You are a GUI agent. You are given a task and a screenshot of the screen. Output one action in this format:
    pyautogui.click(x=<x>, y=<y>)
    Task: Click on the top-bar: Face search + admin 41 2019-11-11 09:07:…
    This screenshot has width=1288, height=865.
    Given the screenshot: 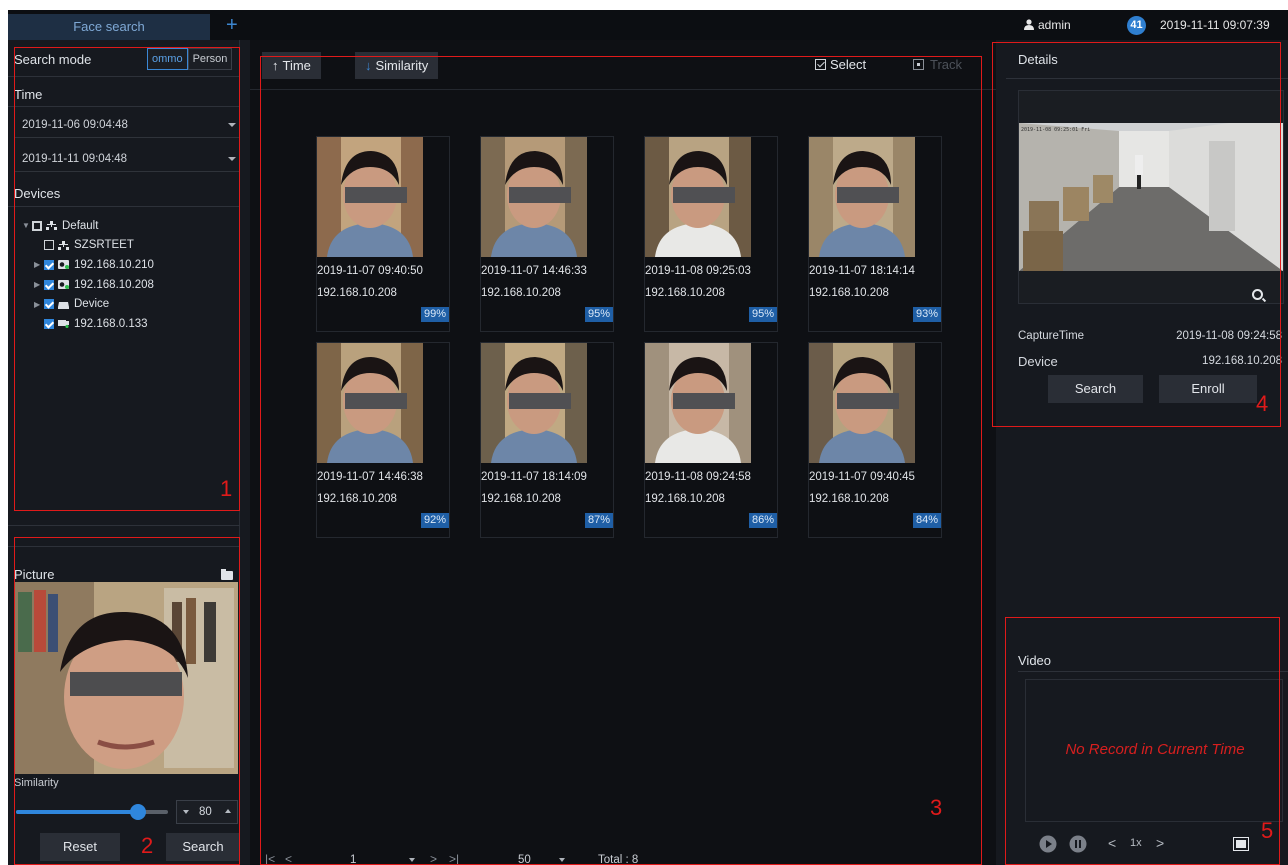 What is the action you would take?
    pyautogui.click(x=648, y=25)
    